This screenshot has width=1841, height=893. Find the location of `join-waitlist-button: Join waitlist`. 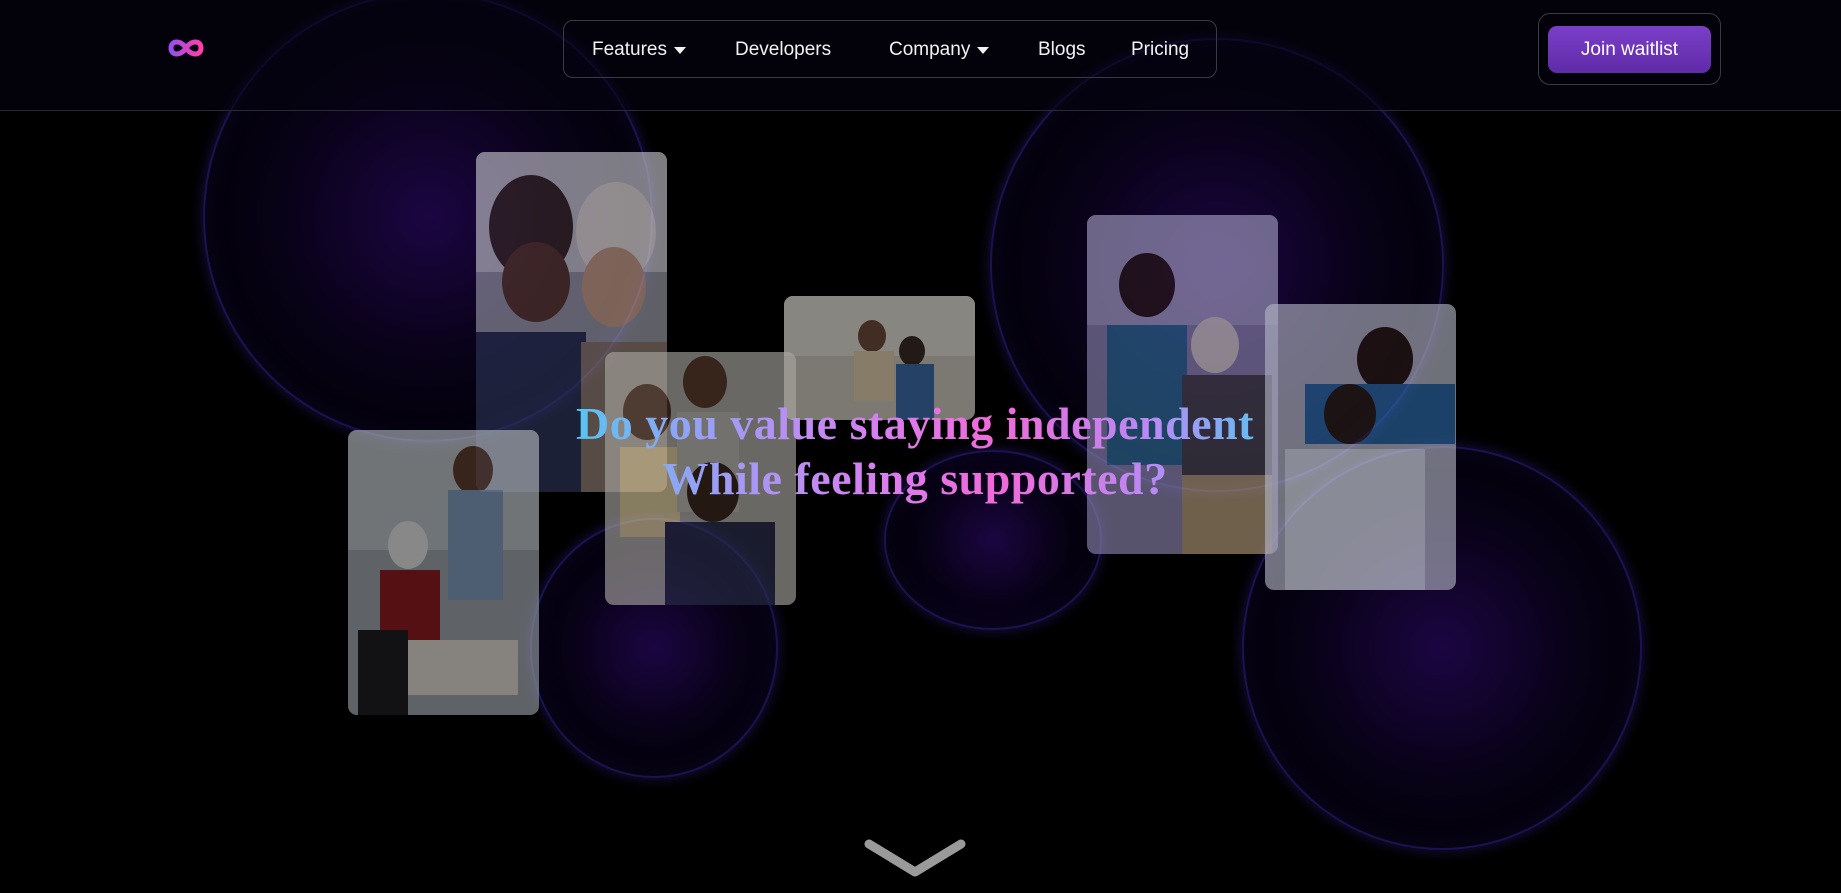

join-waitlist-button: Join waitlist is located at coordinates (1629, 49).